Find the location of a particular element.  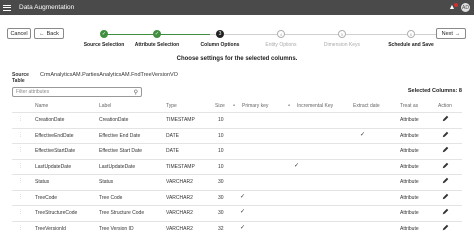

cell-label: Tree Structure Code is located at coordinates (122, 213).